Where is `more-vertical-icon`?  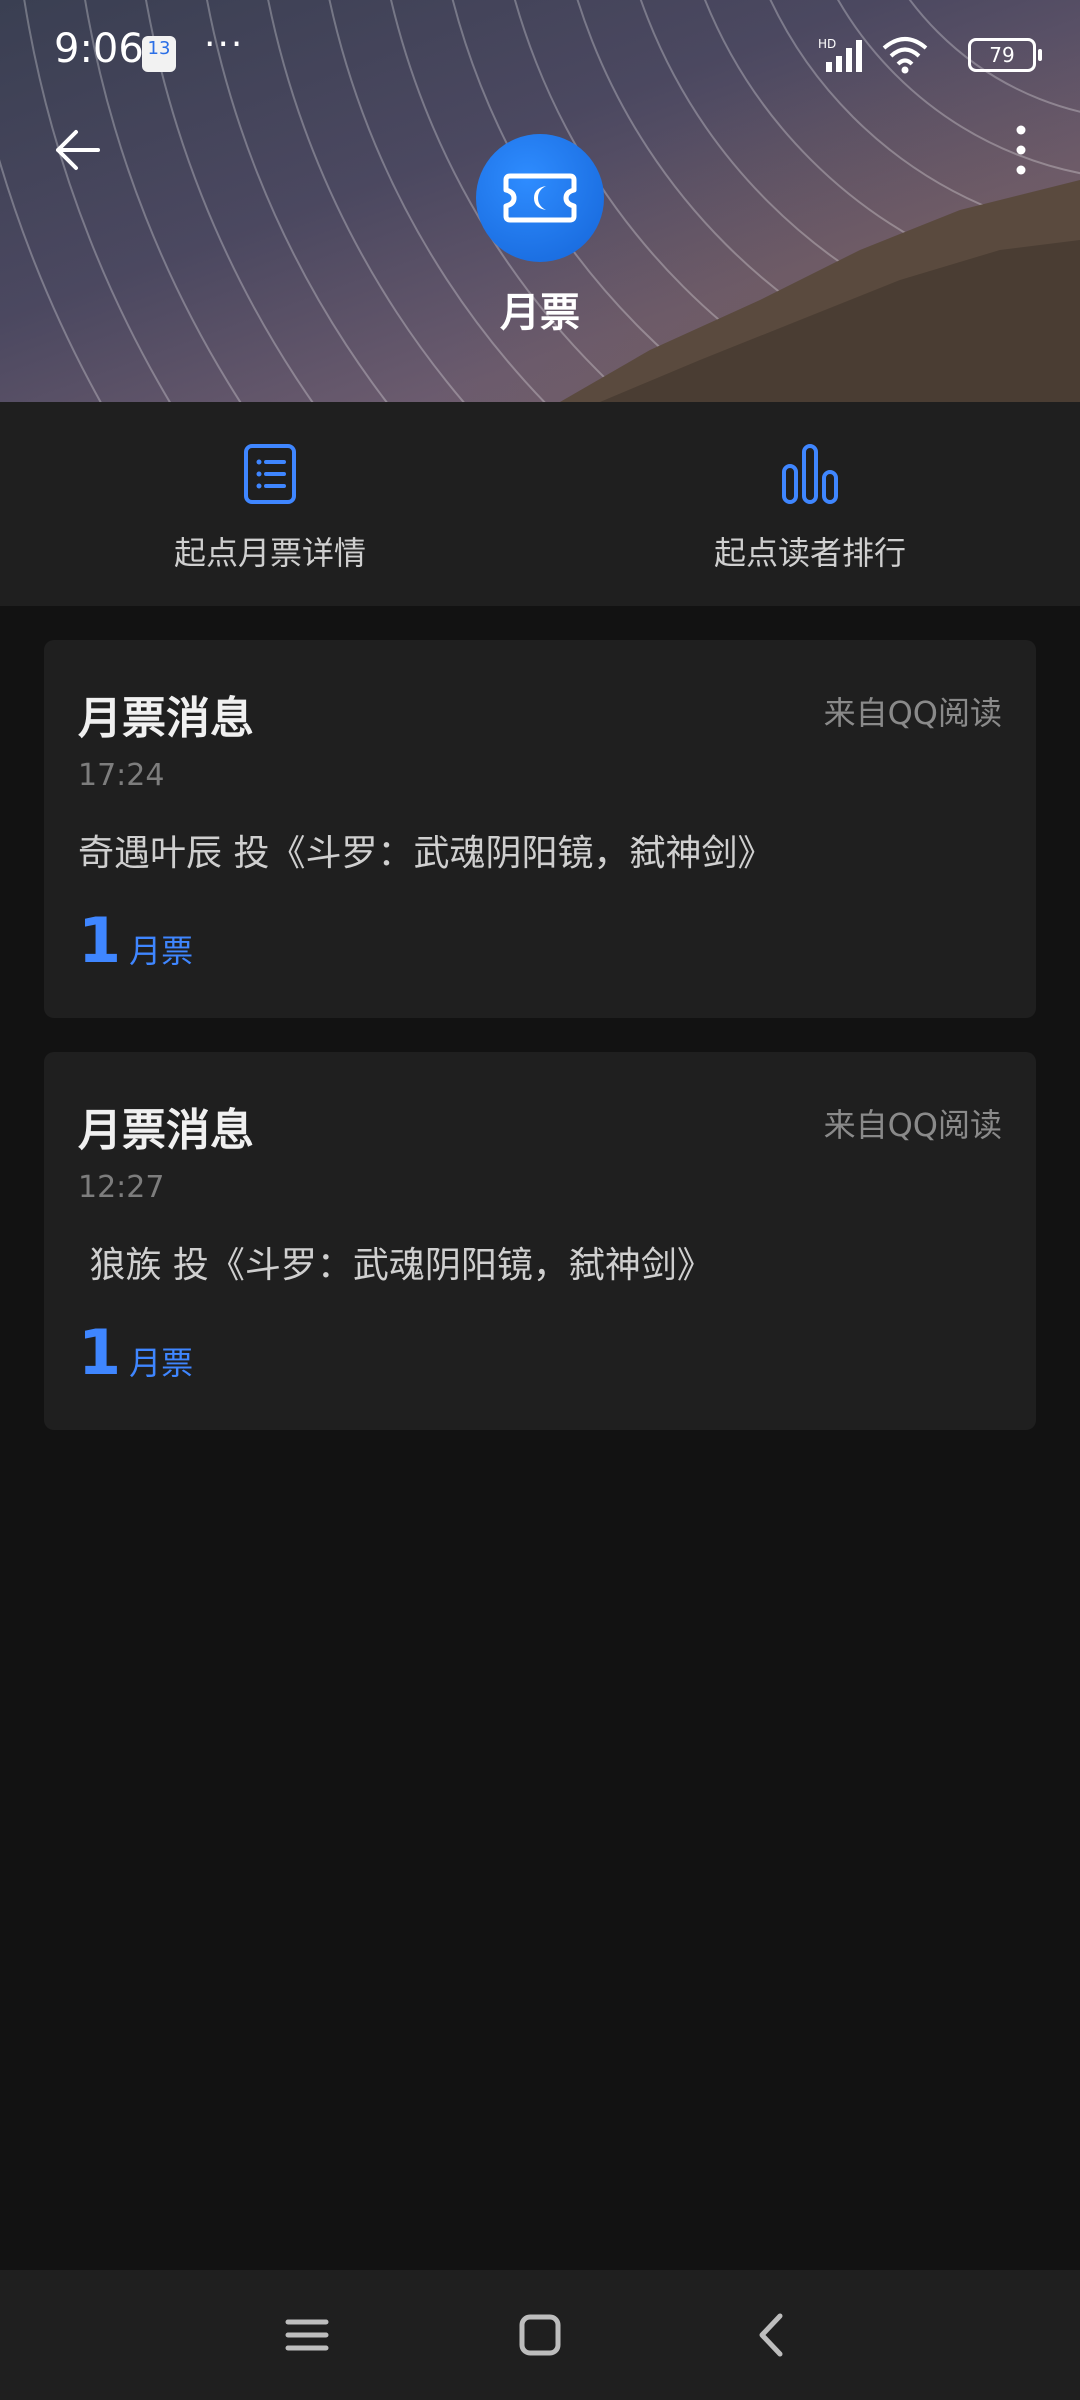
more-vertical-icon is located at coordinates (1021, 150).